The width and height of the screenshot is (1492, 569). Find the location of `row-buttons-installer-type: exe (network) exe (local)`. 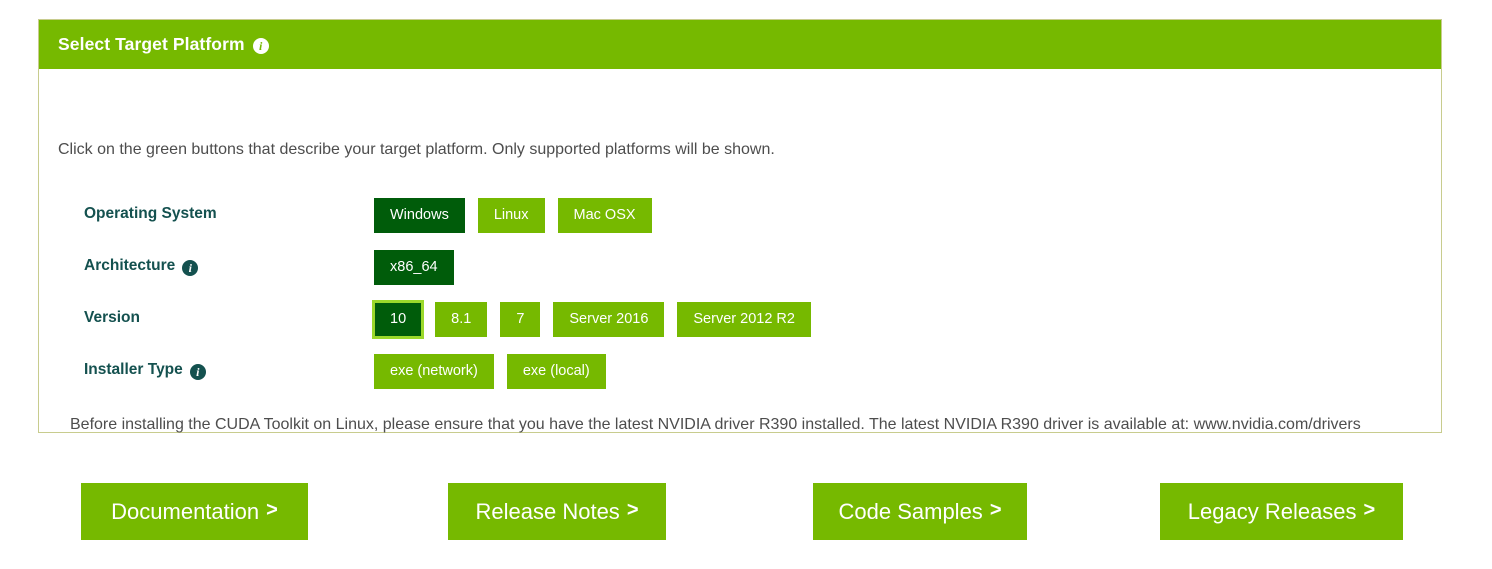

row-buttons-installer-type: exe (network) exe (local) is located at coordinates (490, 371).